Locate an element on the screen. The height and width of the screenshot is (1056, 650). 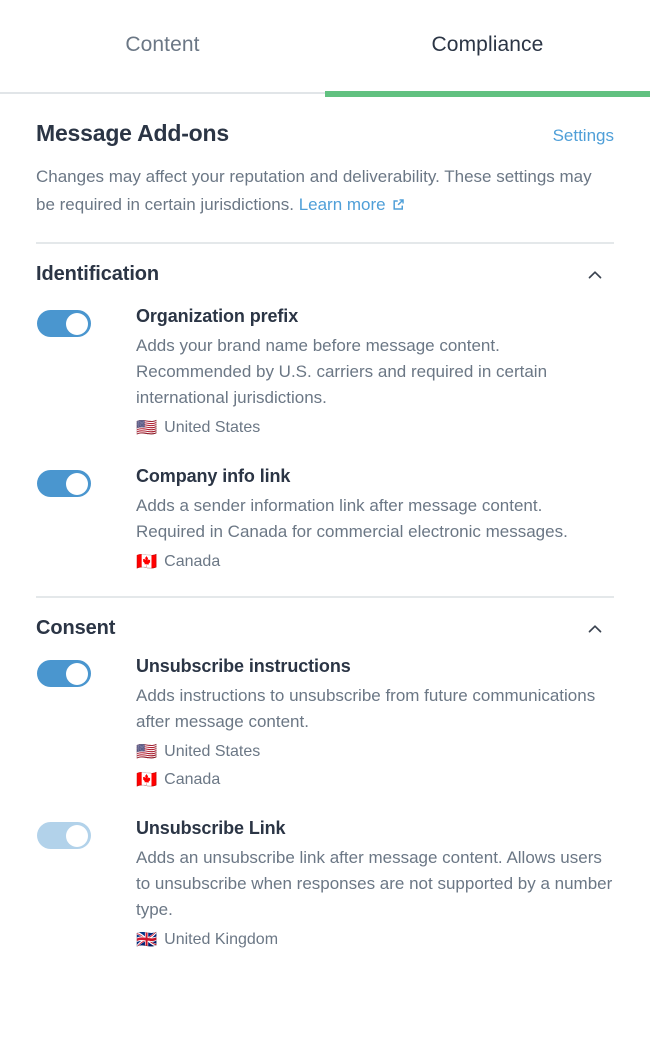
learn-more-link: Learn more is located at coordinates (352, 204).